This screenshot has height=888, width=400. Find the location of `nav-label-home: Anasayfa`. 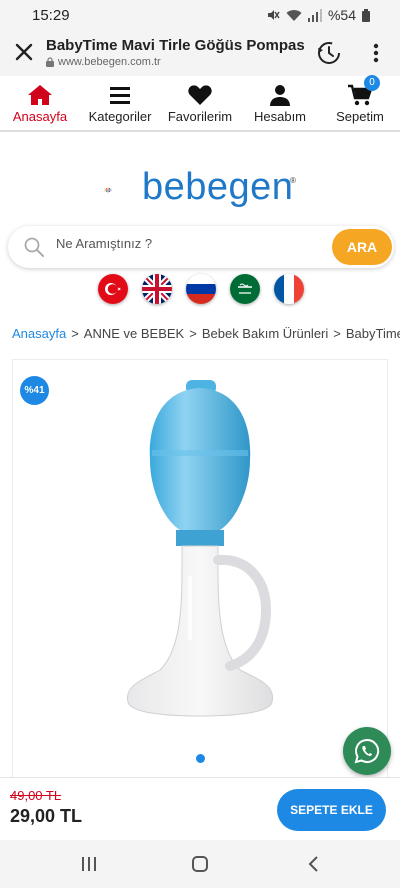

nav-label-home: Anasayfa is located at coordinates (40, 116).